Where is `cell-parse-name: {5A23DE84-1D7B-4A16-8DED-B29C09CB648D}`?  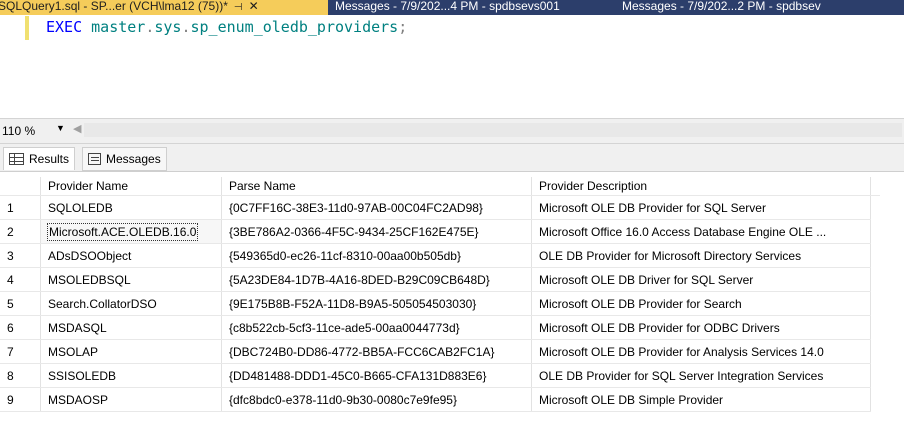 cell-parse-name: {5A23DE84-1D7B-4A16-8DED-B29C09CB648D} is located at coordinates (376, 279).